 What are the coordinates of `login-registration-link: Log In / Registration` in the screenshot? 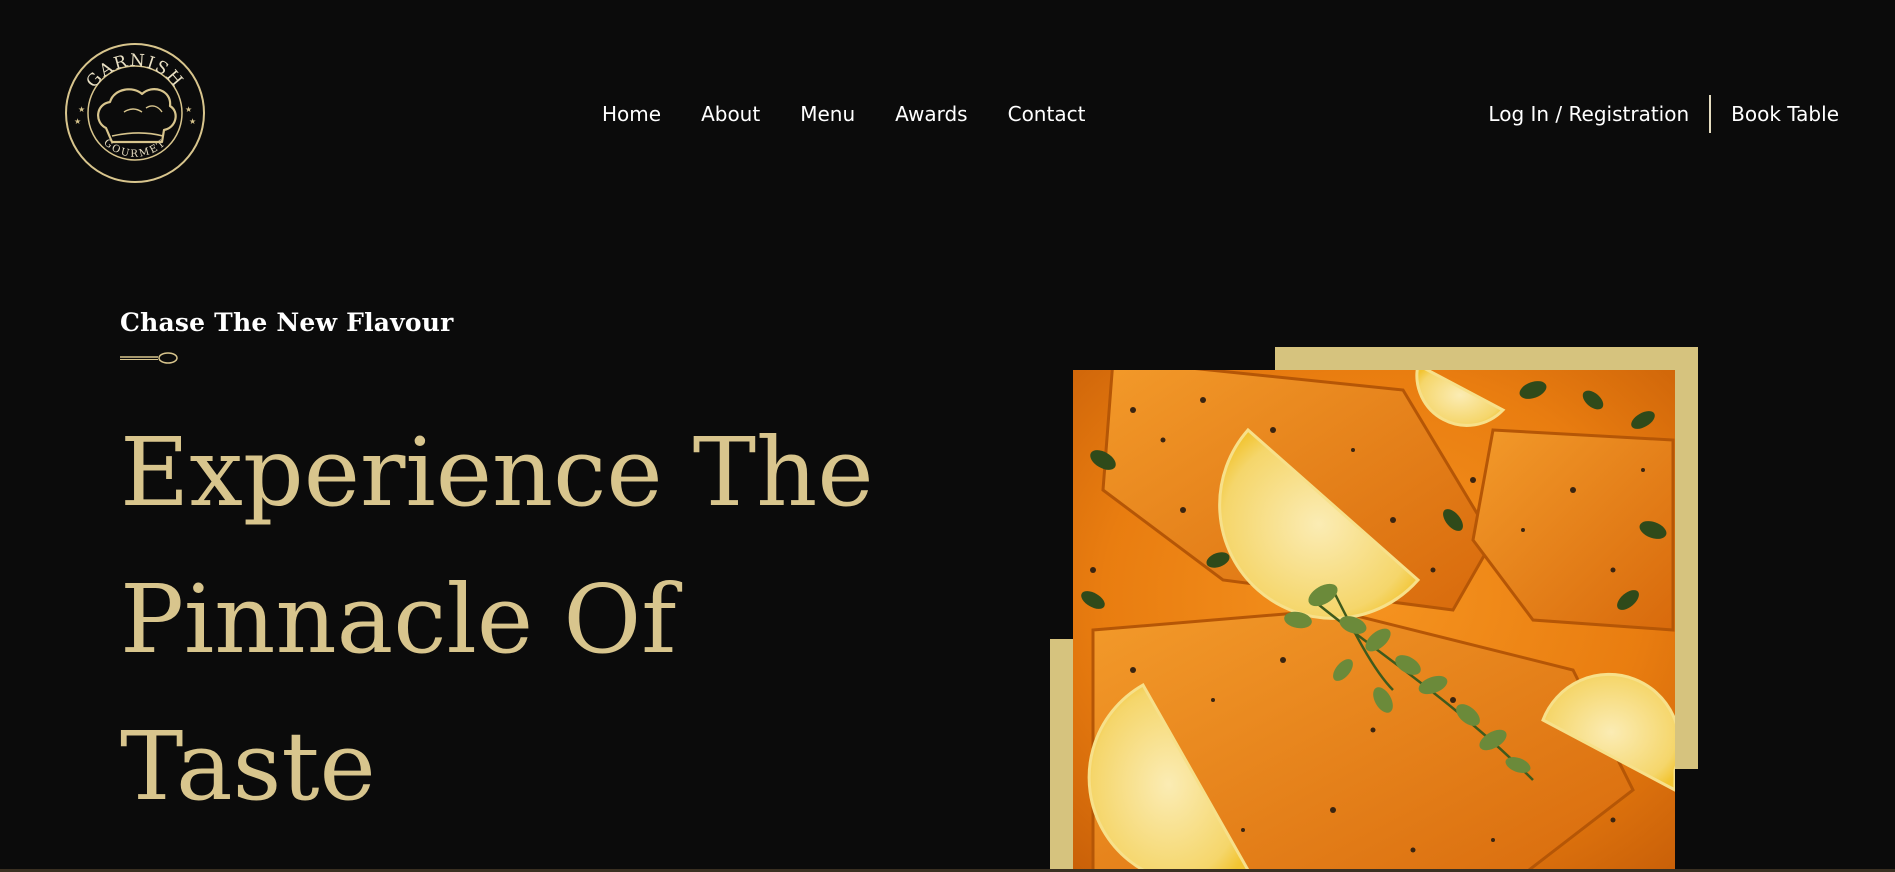 It's located at (1588, 114).